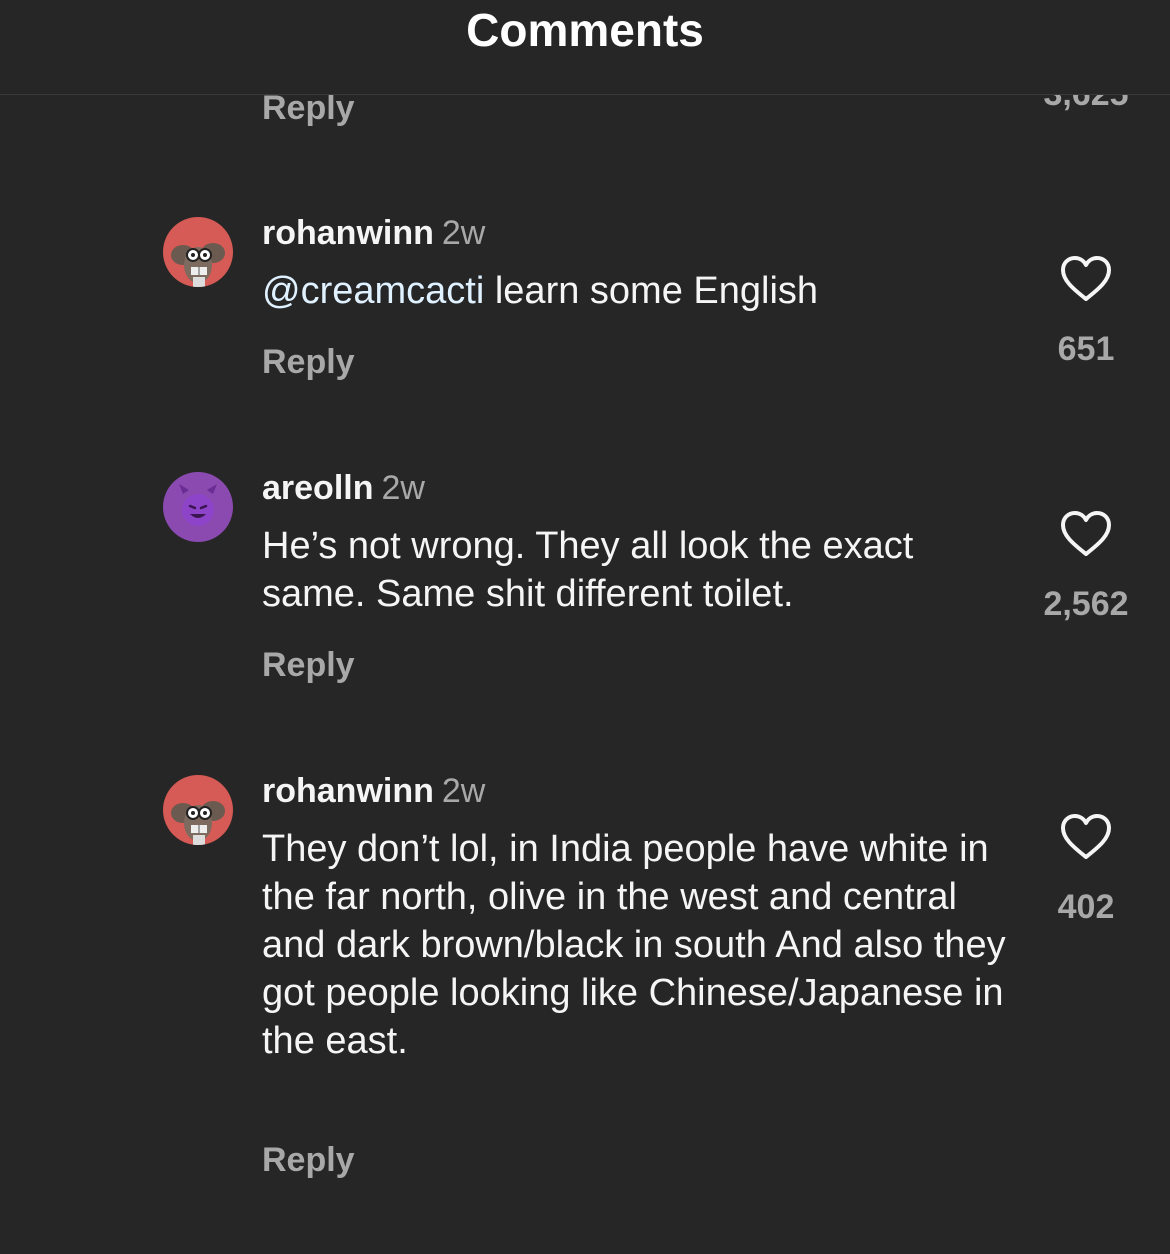 The height and width of the screenshot is (1254, 1170). I want to click on page-title: Comments, so click(585, 30).